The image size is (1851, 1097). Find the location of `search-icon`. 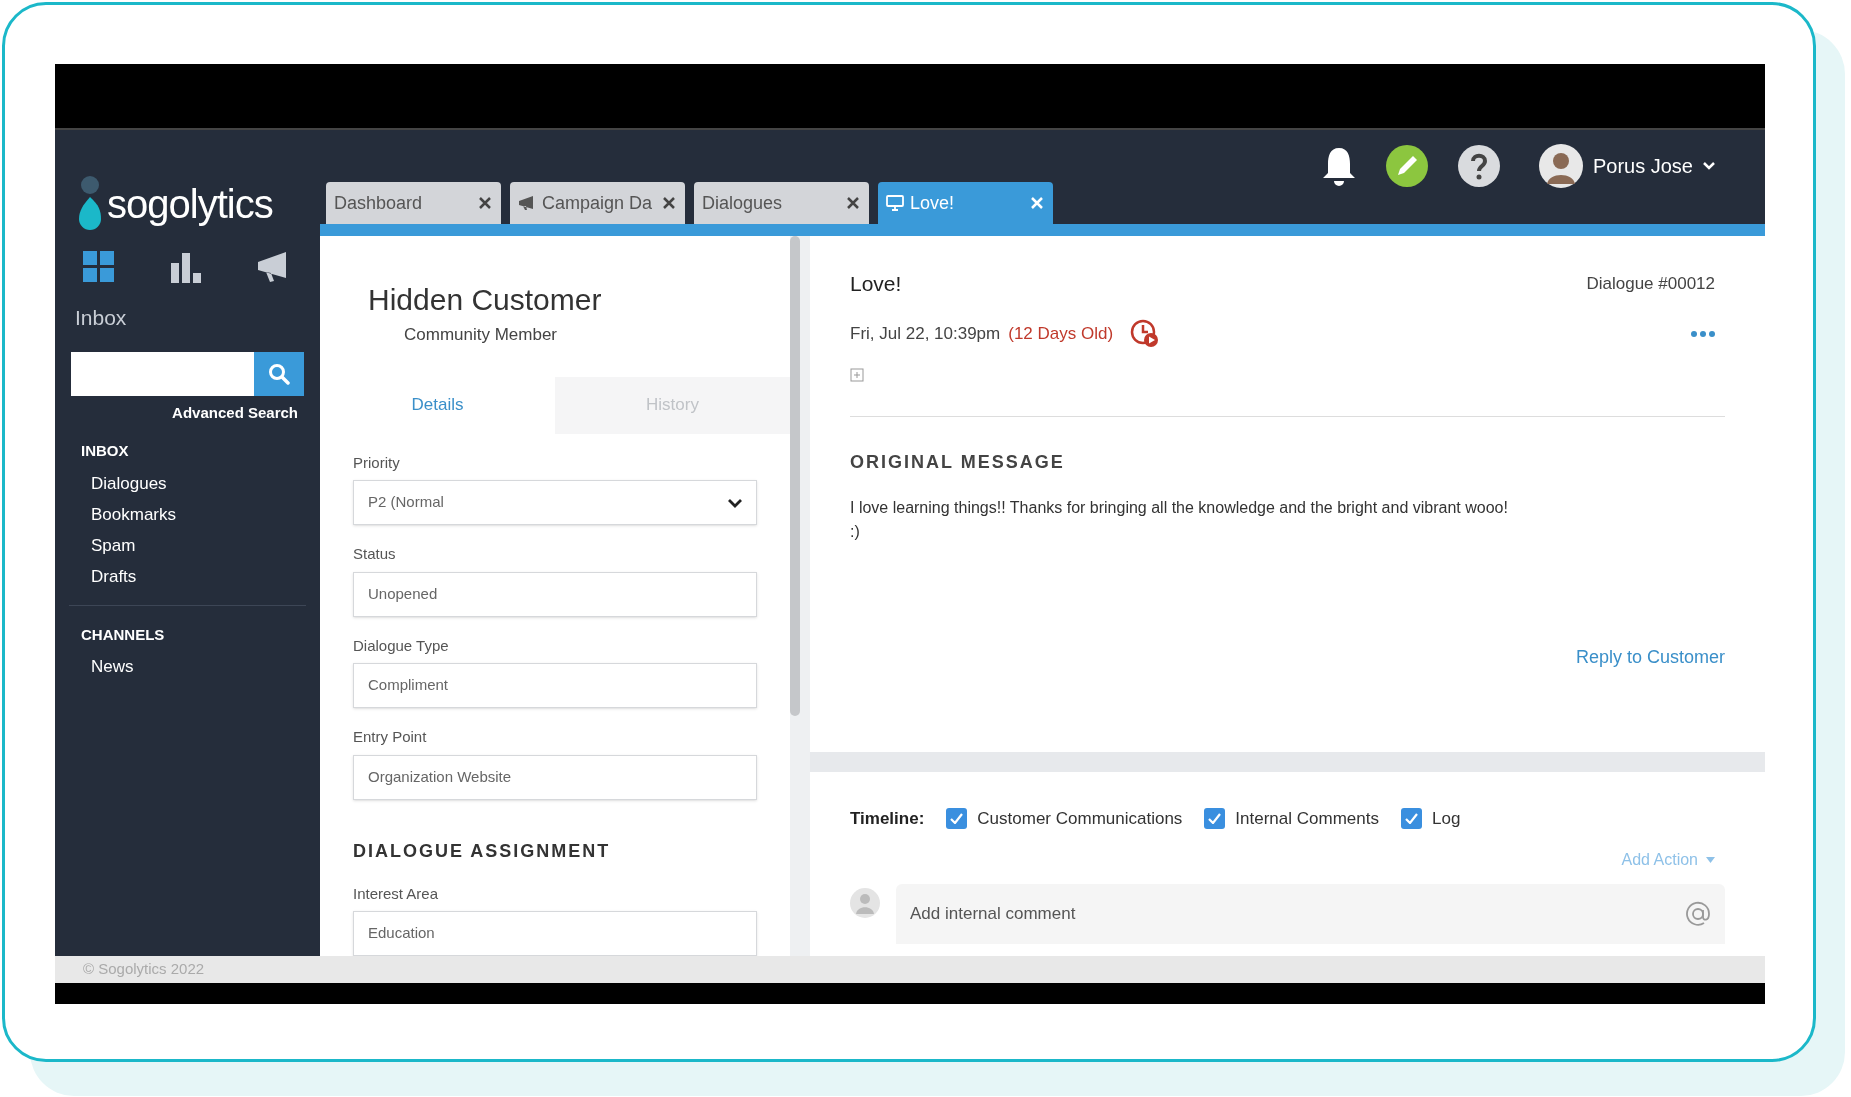

search-icon is located at coordinates (279, 373).